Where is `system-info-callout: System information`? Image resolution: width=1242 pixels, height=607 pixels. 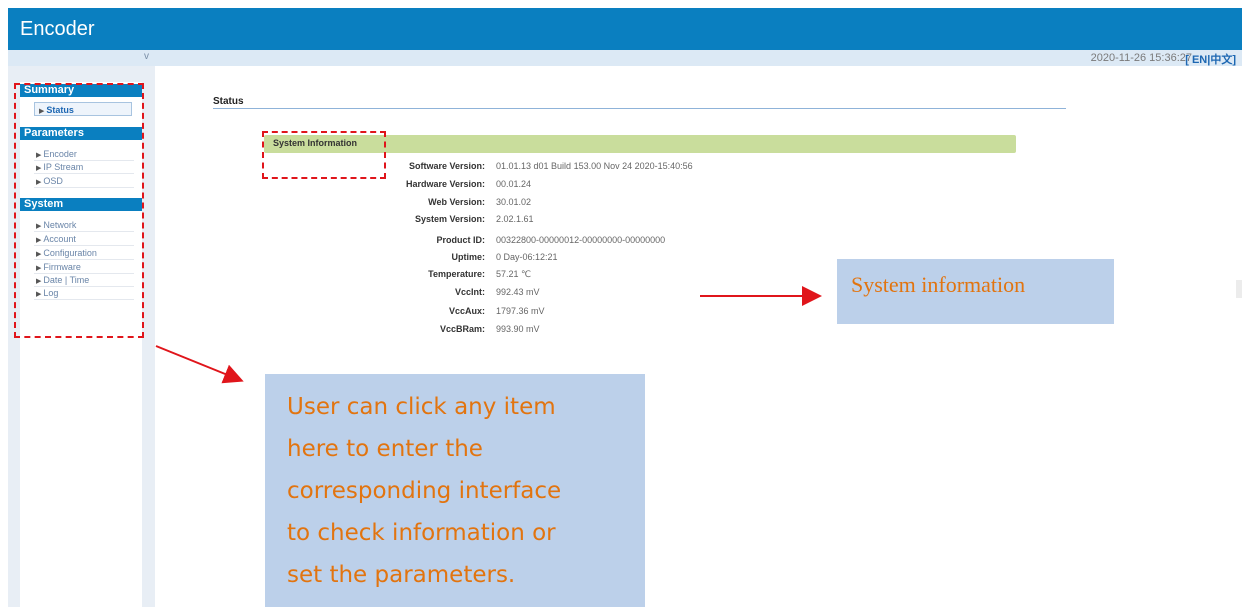 system-info-callout: System information is located at coordinates (975, 291).